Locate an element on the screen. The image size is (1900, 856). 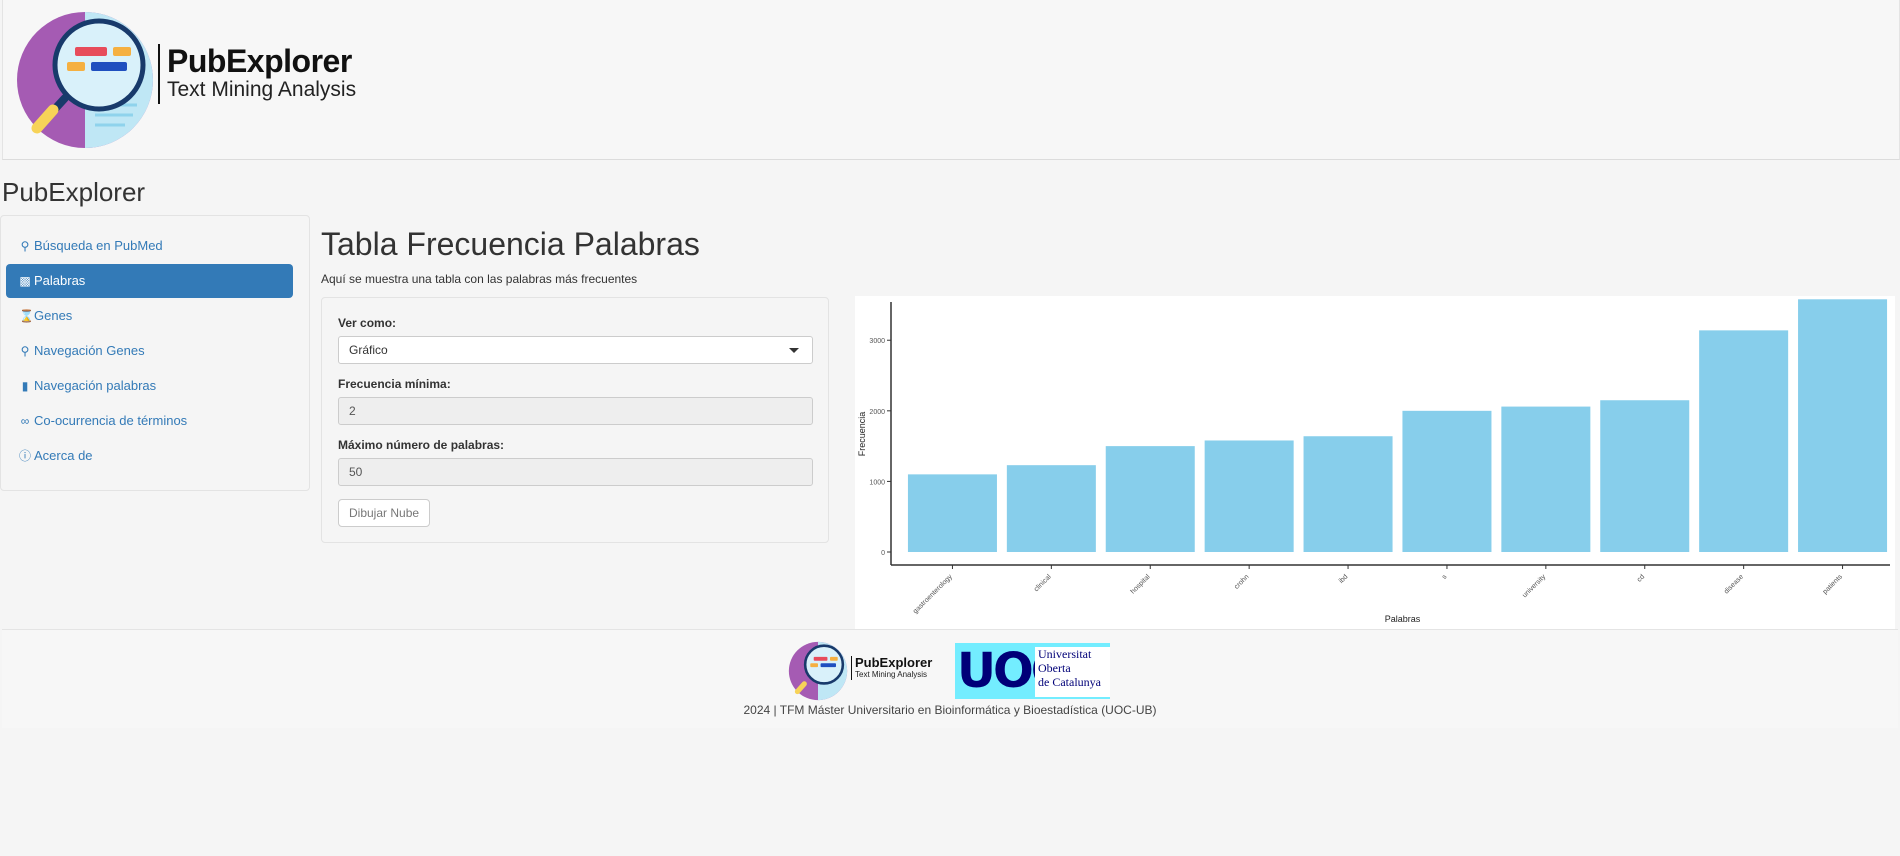
pubexplorer-footer-logo-icon is located at coordinates (818, 671).